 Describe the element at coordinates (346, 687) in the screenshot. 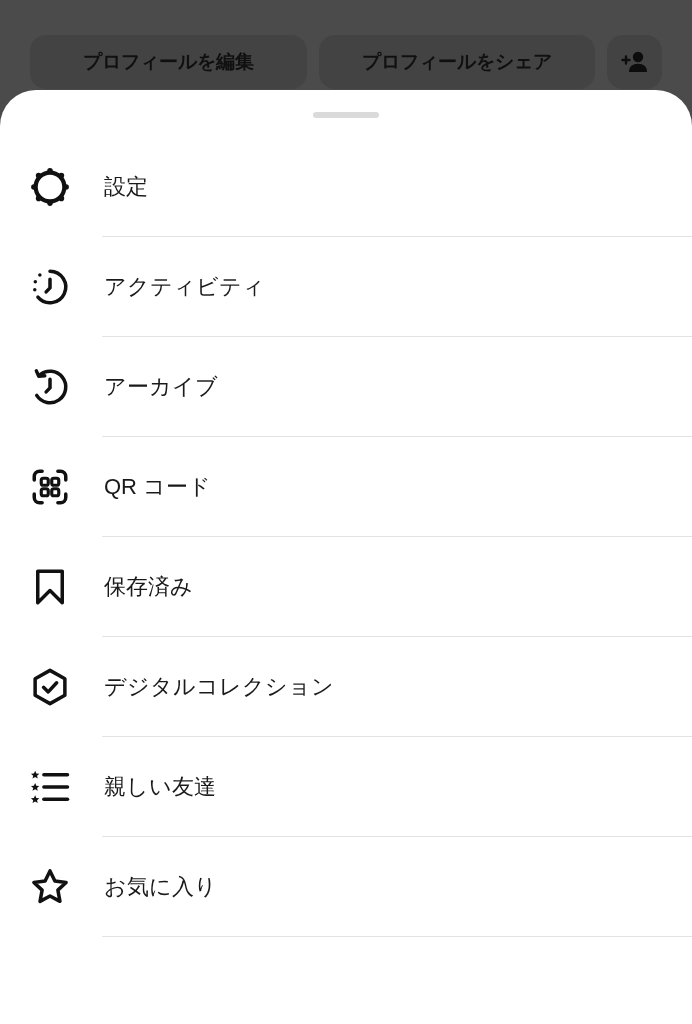

I see `menu-item: デジタルコレクション` at that location.